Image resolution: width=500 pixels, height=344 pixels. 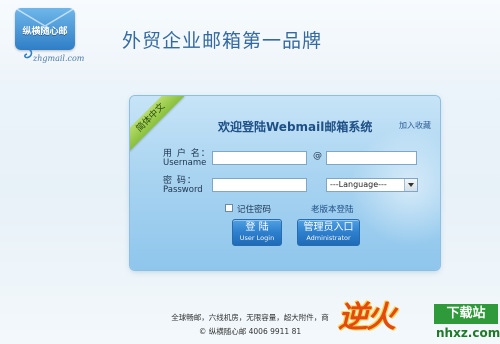 What do you see at coordinates (358, 184) in the screenshot?
I see `language-select-value: ---Language---` at bounding box center [358, 184].